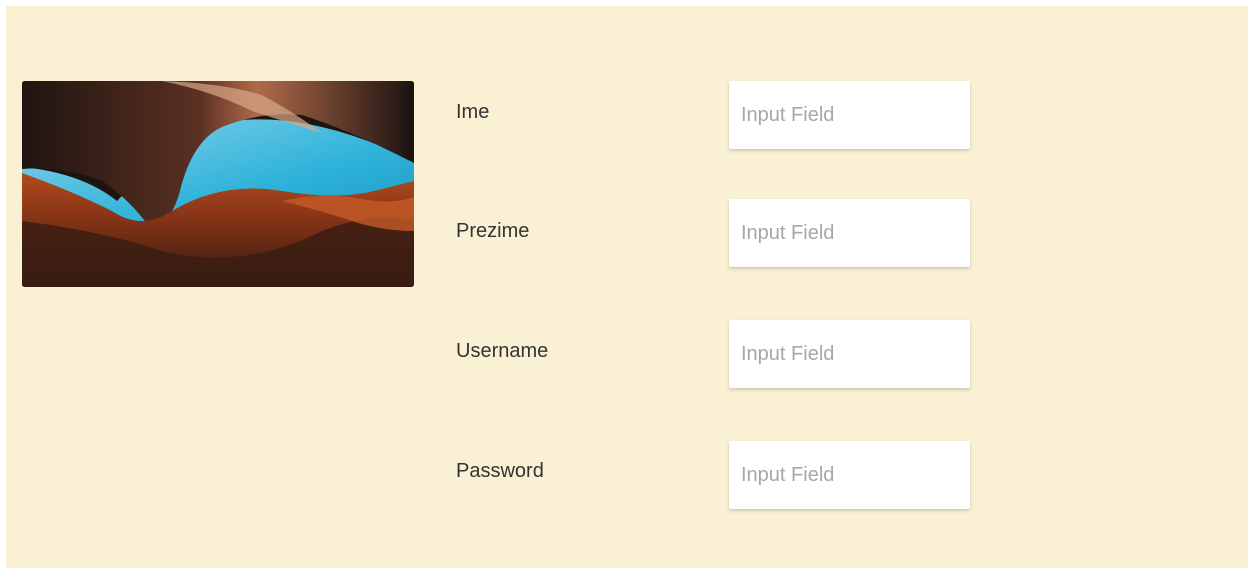  Describe the element at coordinates (500, 471) in the screenshot. I see `password-label: Password` at that location.